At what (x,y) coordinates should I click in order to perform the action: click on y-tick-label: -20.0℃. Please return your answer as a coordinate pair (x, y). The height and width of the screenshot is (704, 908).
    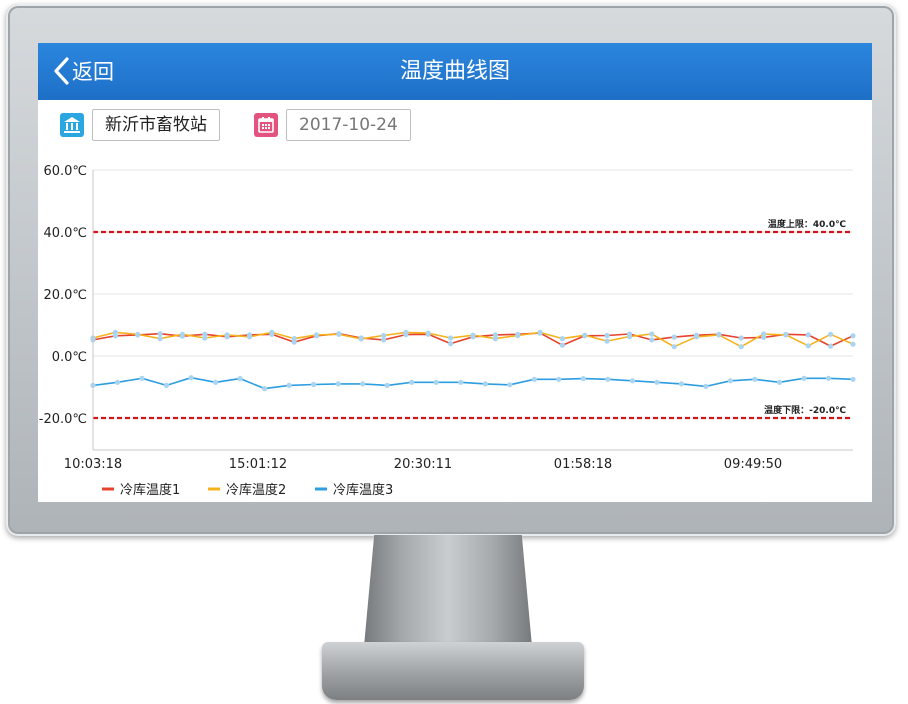
    Looking at the image, I should click on (63, 419).